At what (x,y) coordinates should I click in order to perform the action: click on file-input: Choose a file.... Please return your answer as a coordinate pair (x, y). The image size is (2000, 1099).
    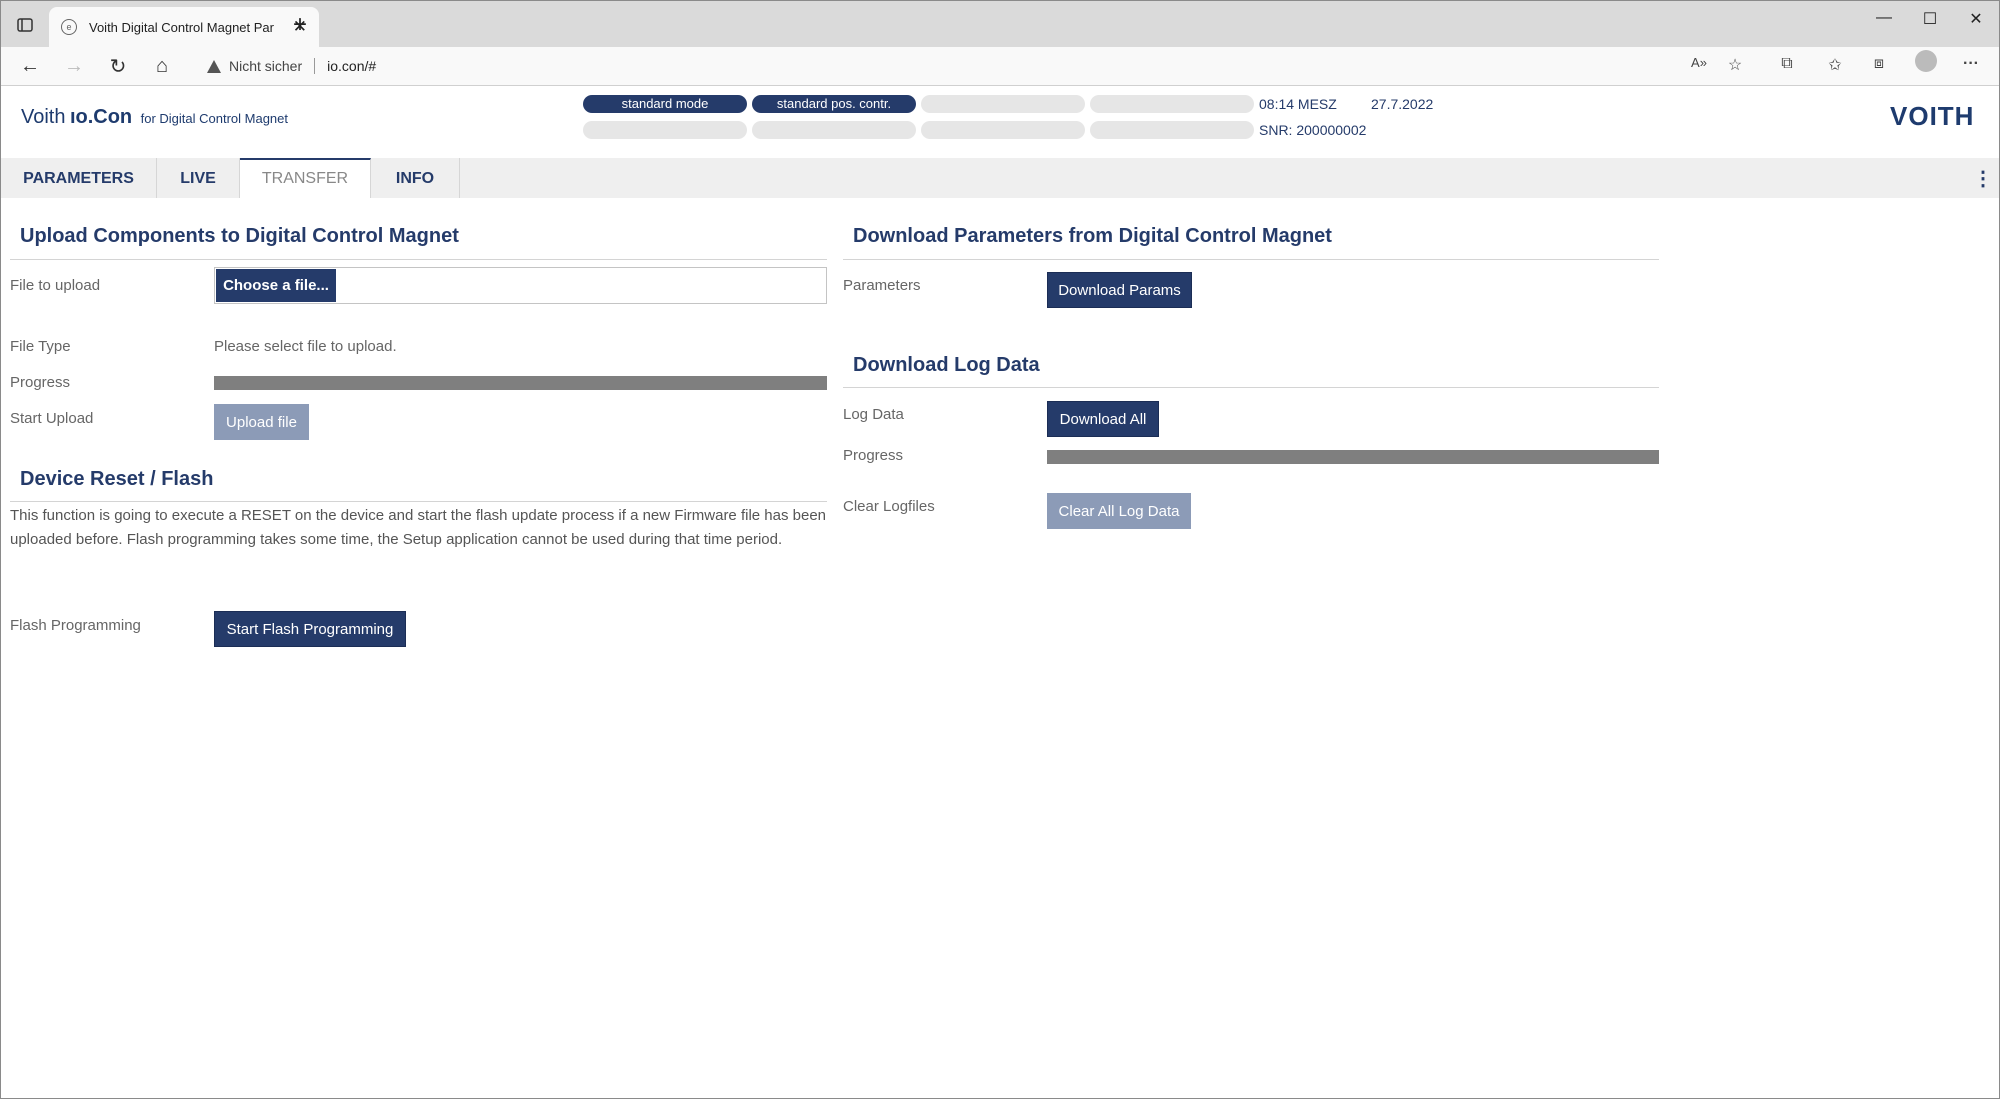
    Looking at the image, I should click on (520, 285).